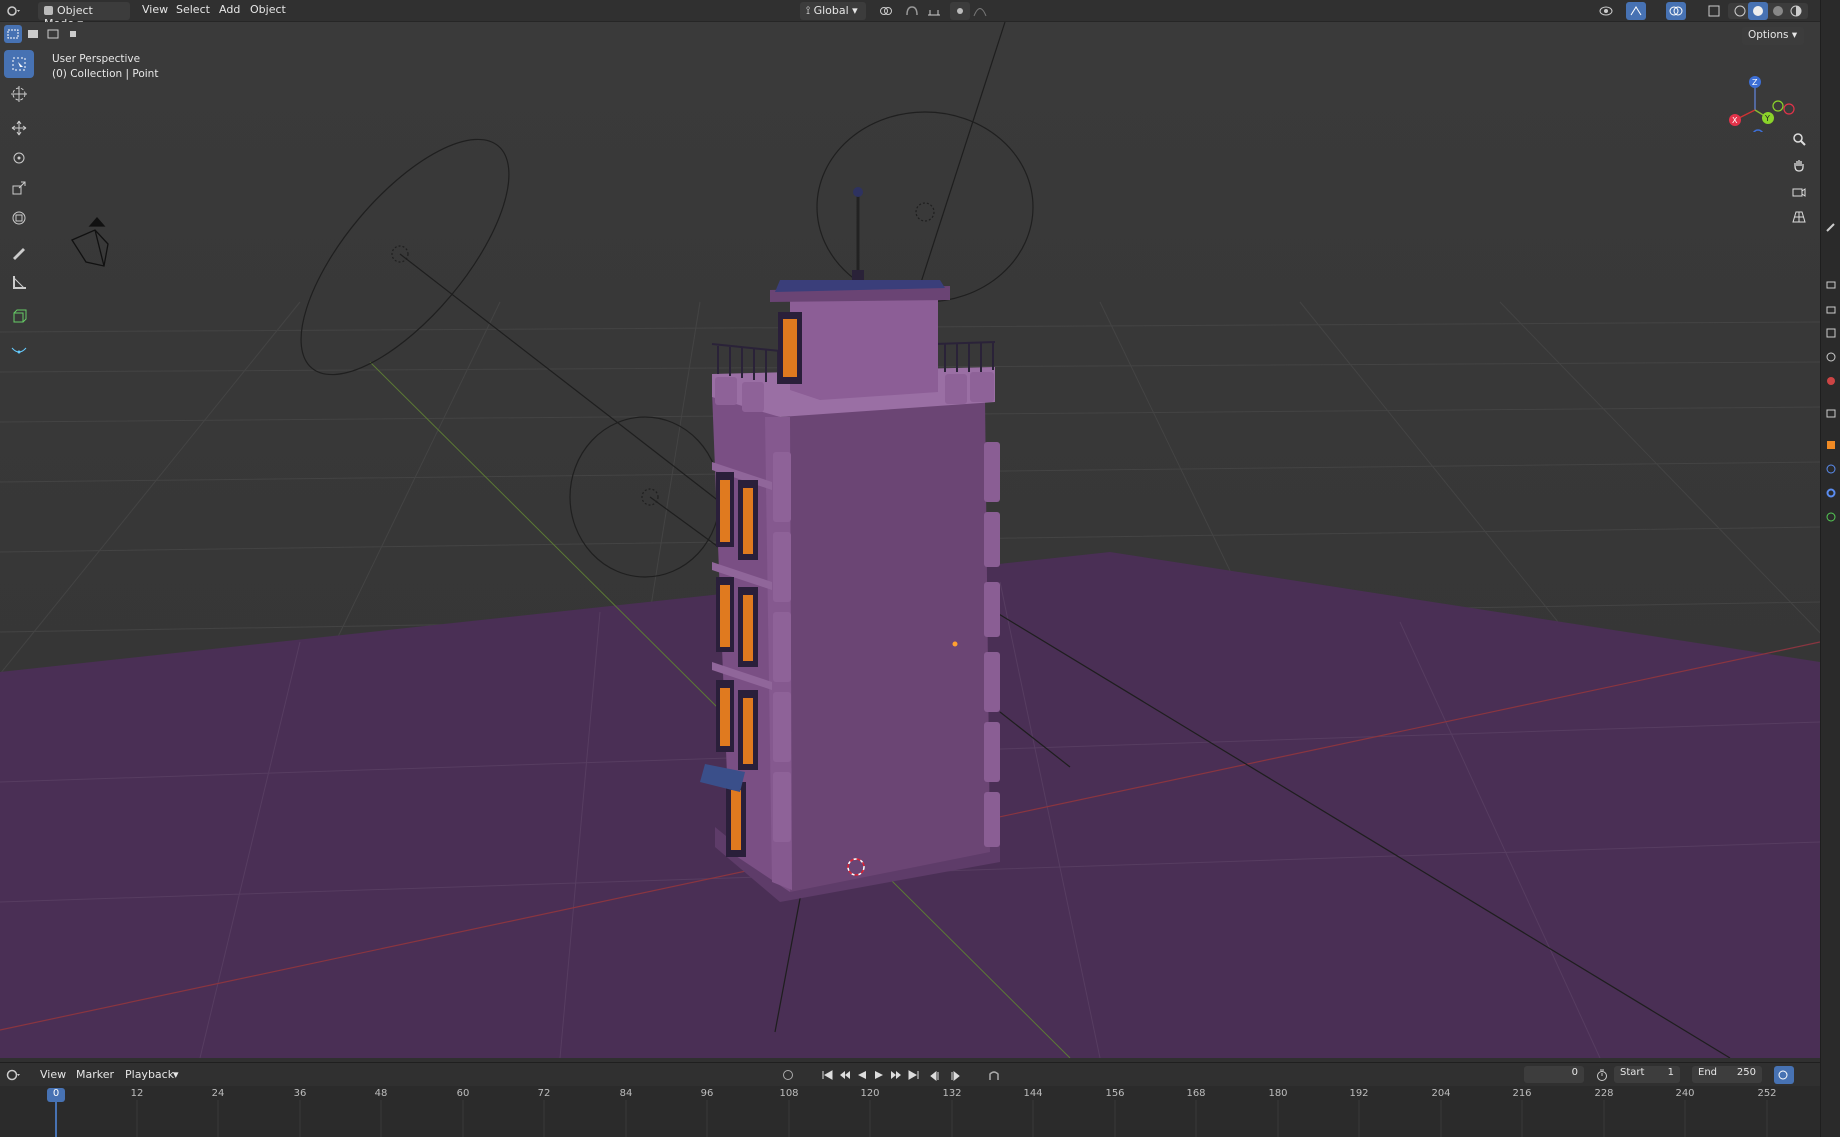  I want to click on proportional-edit-icon, so click(960, 11).